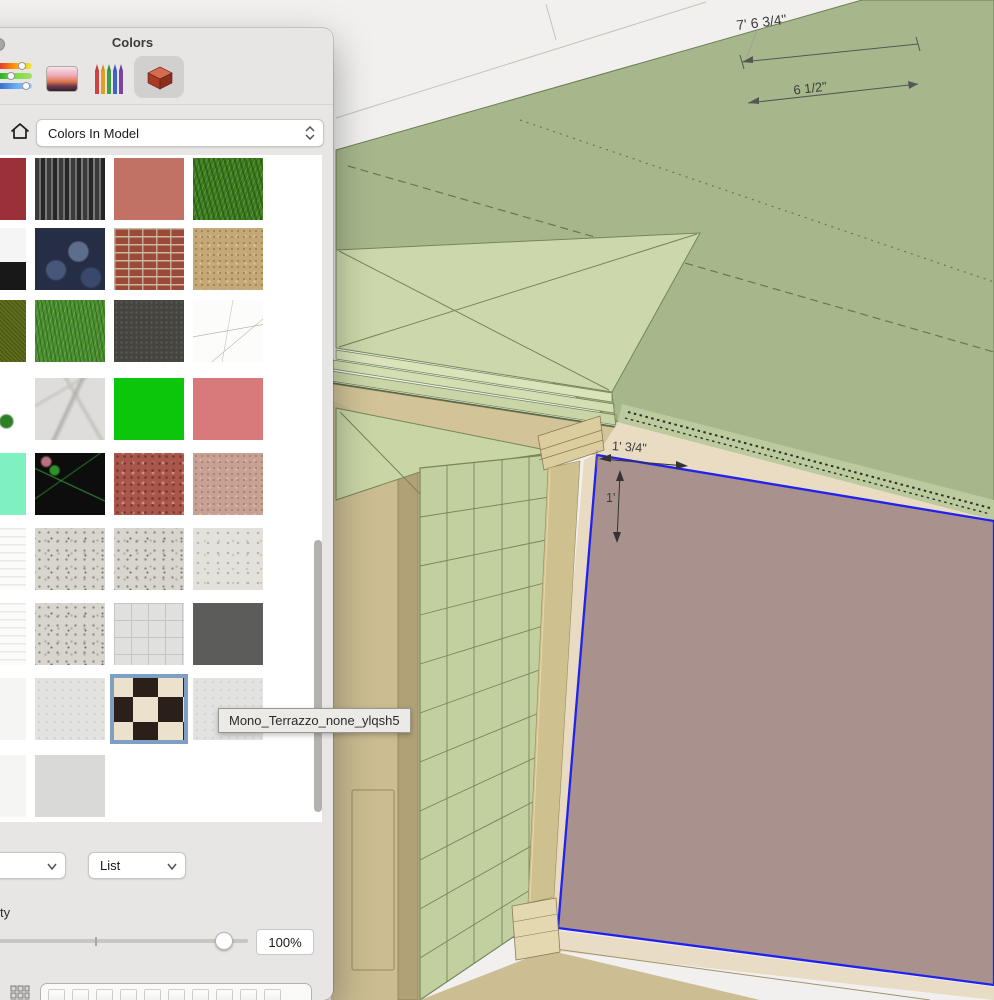 The image size is (994, 1000). What do you see at coordinates (149, 259) in the screenshot?
I see `swatch-brick-red` at bounding box center [149, 259].